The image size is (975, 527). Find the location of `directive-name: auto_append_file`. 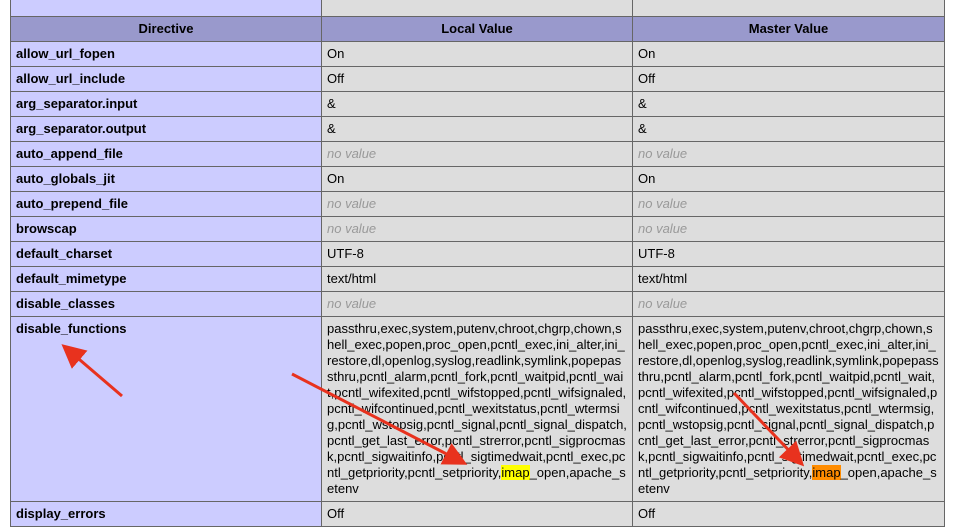

directive-name: auto_append_file is located at coordinates (166, 154).